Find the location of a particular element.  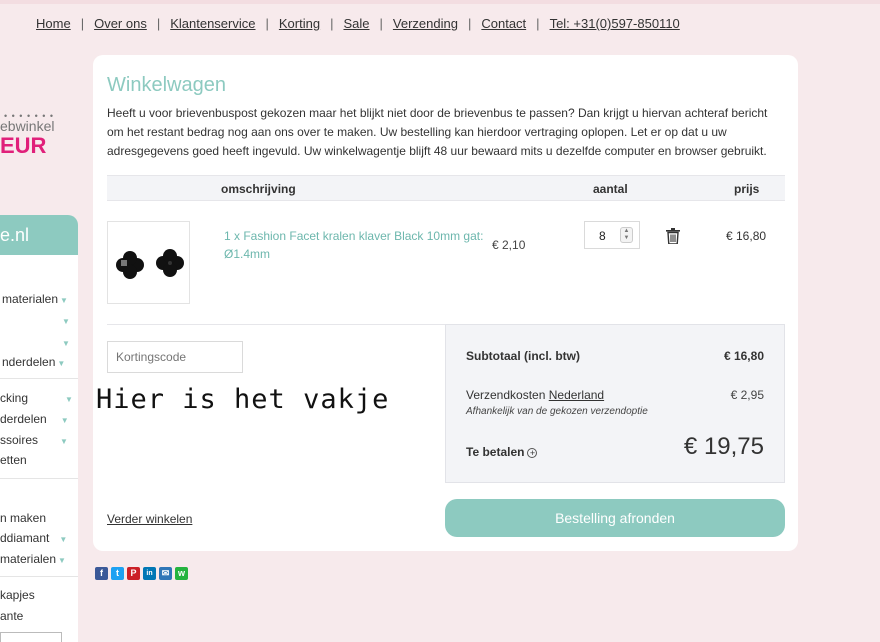

sidebar-header: e.nl is located at coordinates (39, 235).